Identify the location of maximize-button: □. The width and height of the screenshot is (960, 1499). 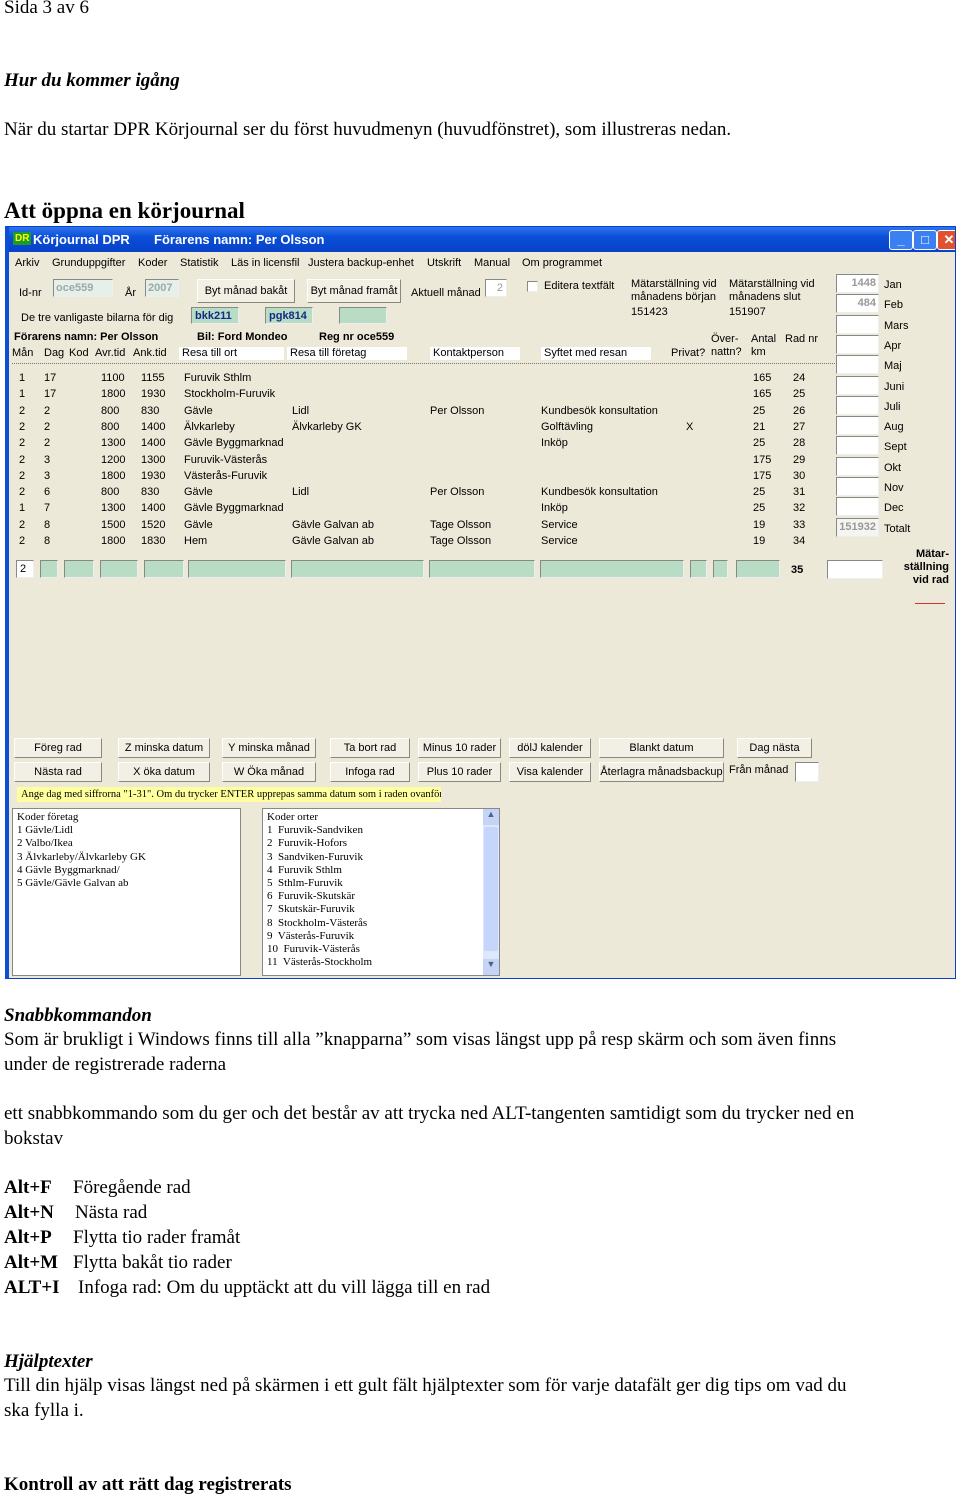
(925, 240).